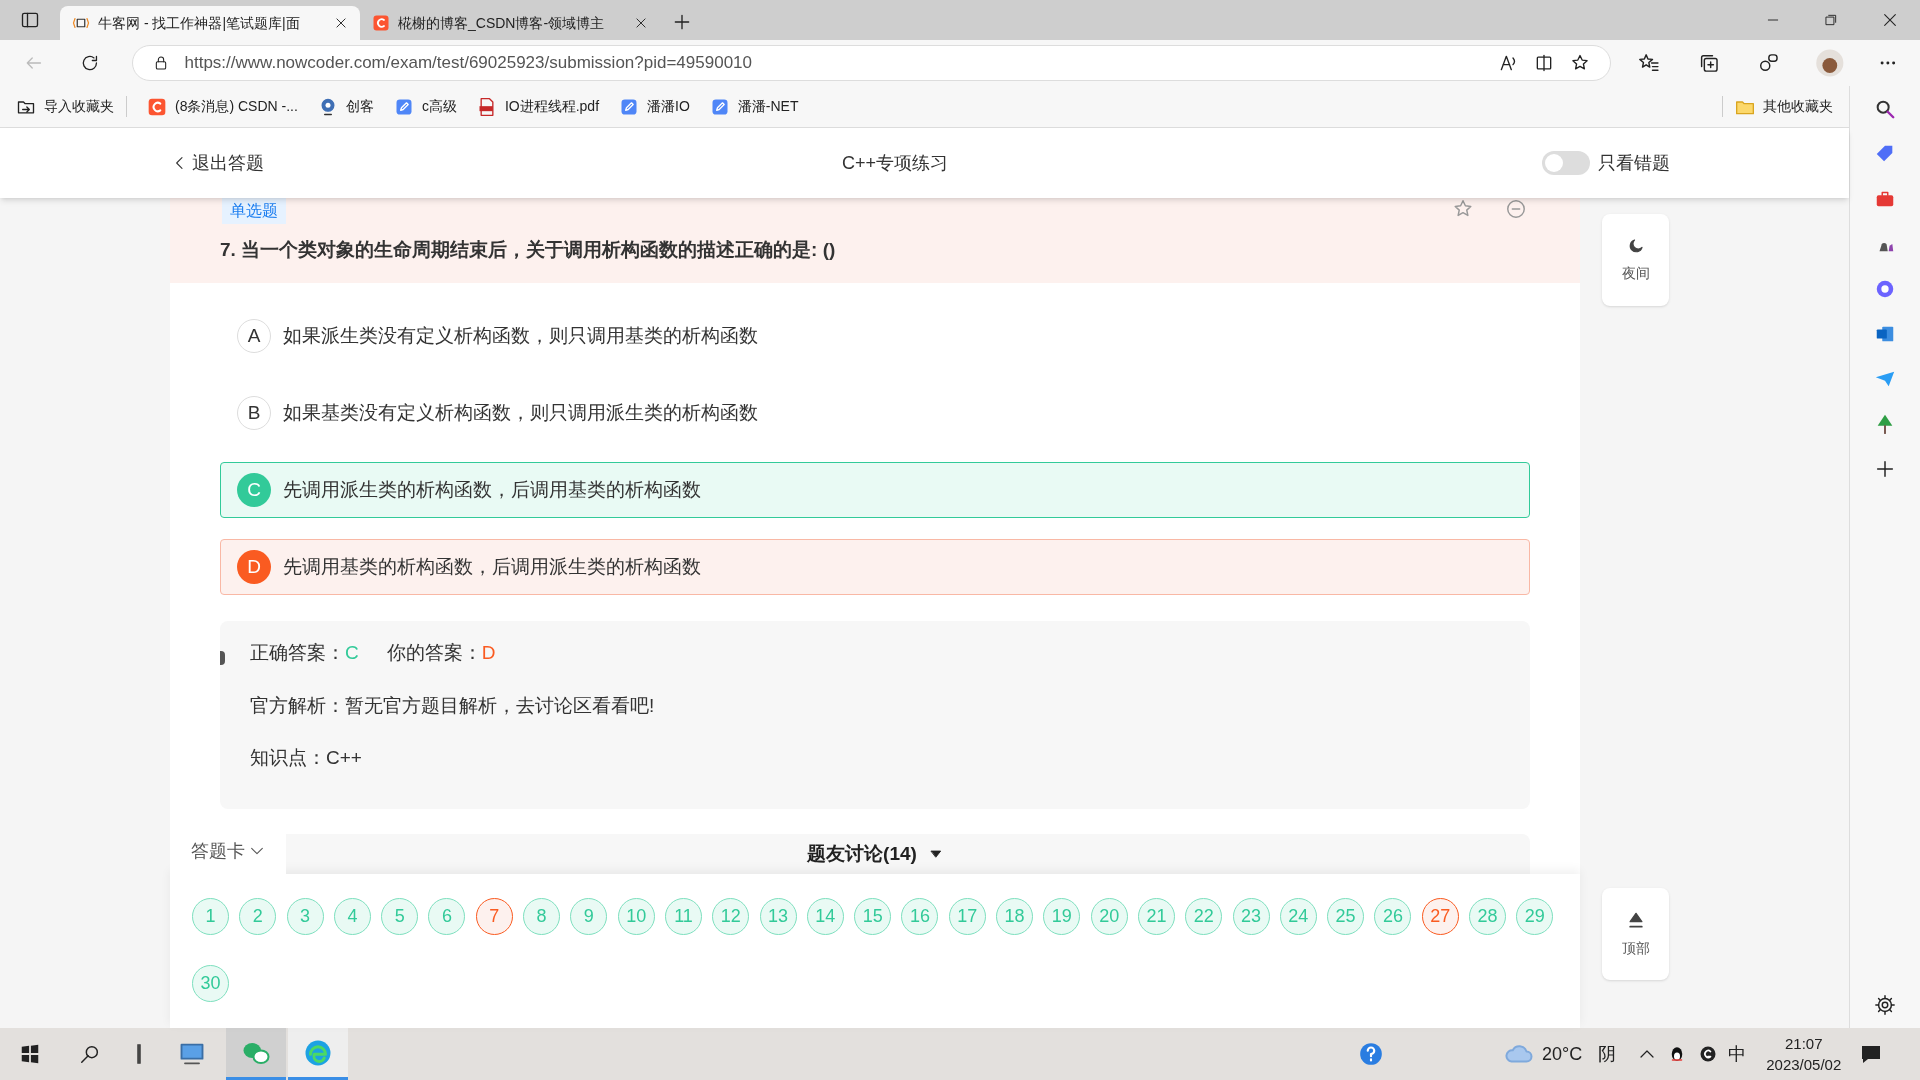 This screenshot has height=1080, width=1920. Describe the element at coordinates (1393, 916) in the screenshot. I see `question-number: 26` at that location.